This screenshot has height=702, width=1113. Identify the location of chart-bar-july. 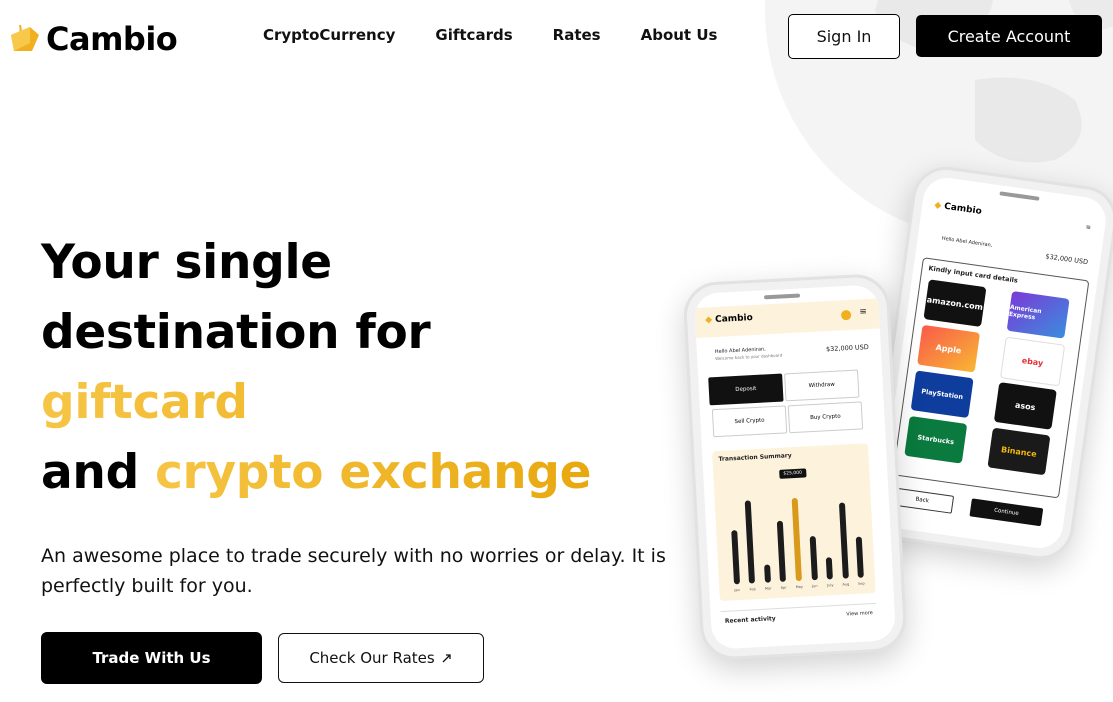
(829, 568).